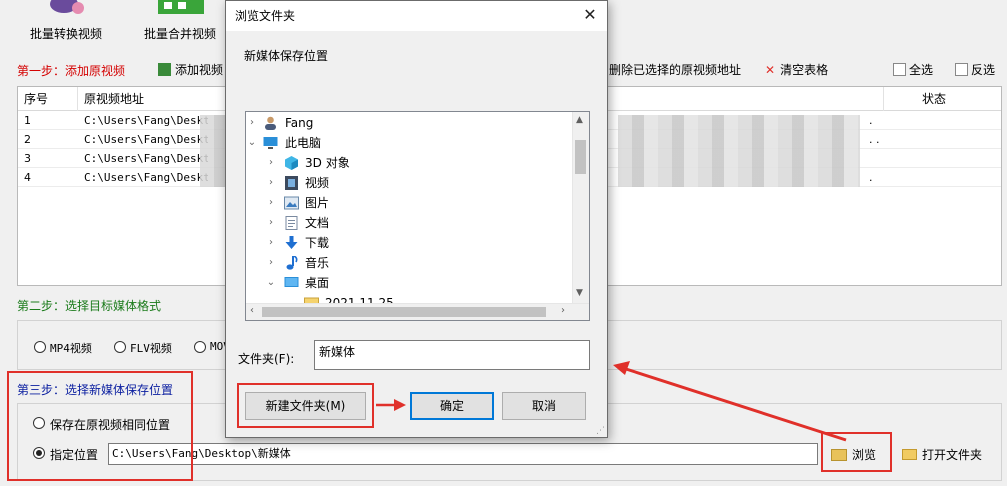 The height and width of the screenshot is (486, 1007). Describe the element at coordinates (409, 163) in the screenshot. I see `tree-item-3d-objects: › 3D 对象` at that location.